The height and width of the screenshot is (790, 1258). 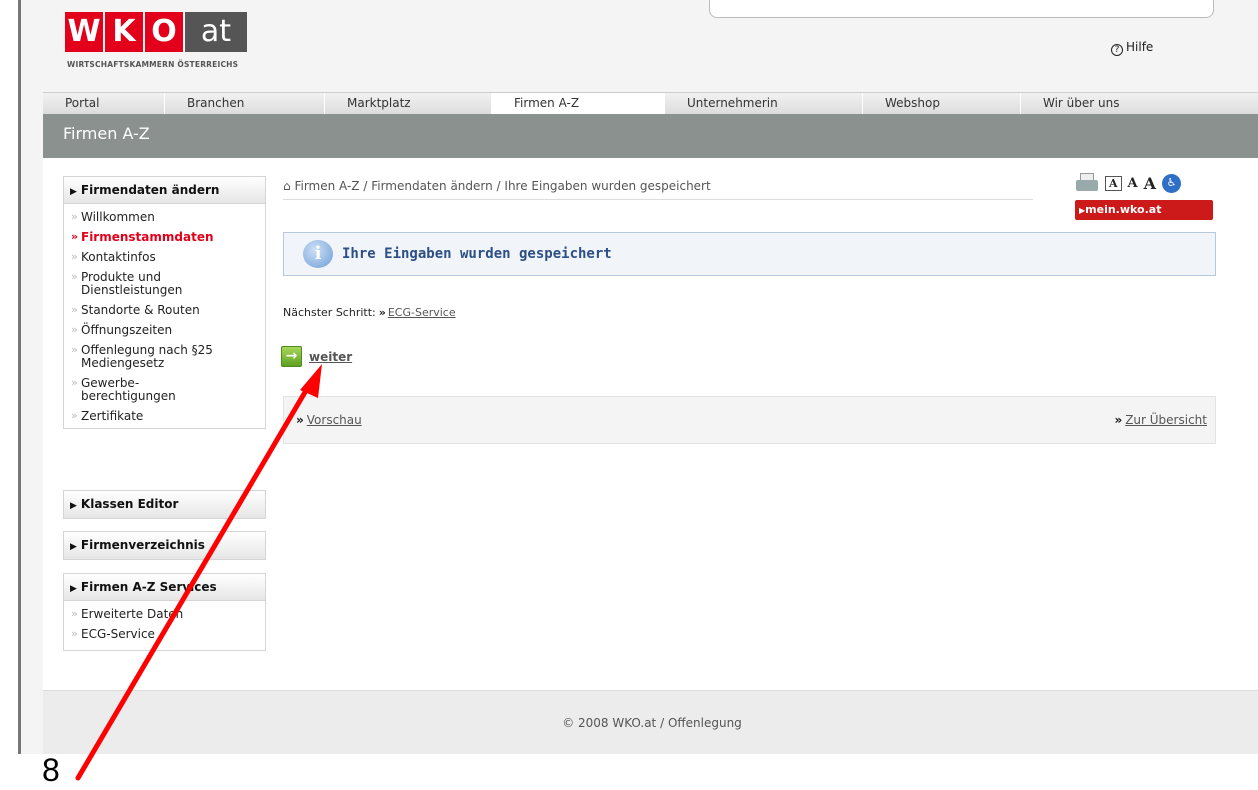 I want to click on weiter-link: weiter, so click(x=330, y=357).